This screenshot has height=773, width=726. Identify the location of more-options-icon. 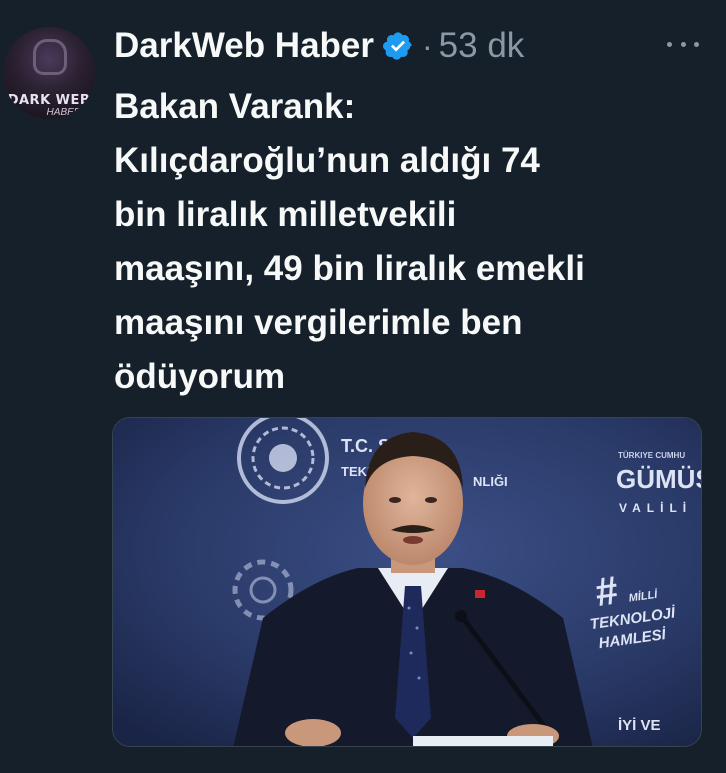
(683, 44).